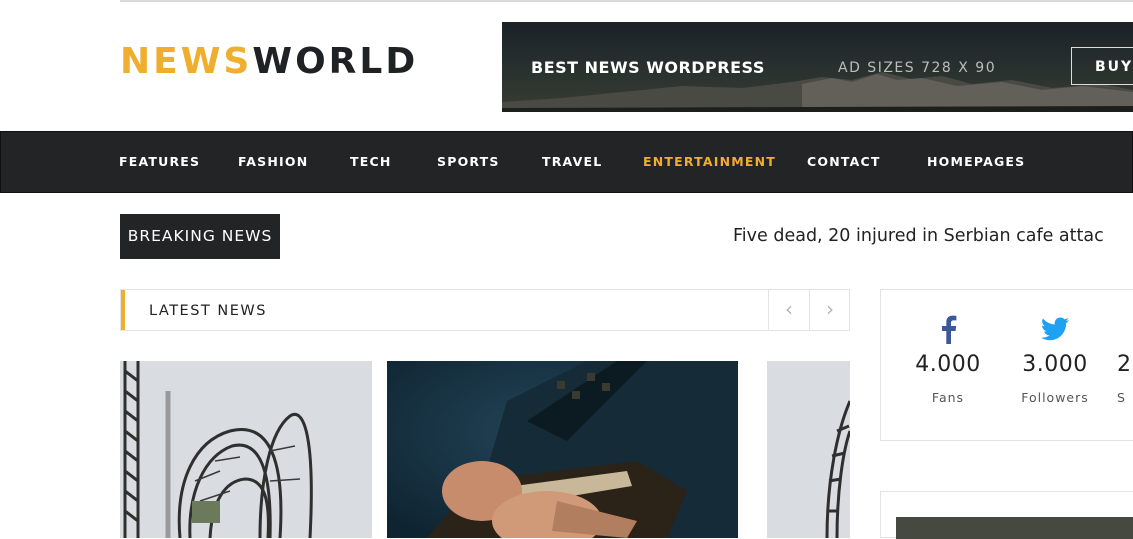  Describe the element at coordinates (948, 397) in the screenshot. I see `facebook-fans-label: Fans` at that location.